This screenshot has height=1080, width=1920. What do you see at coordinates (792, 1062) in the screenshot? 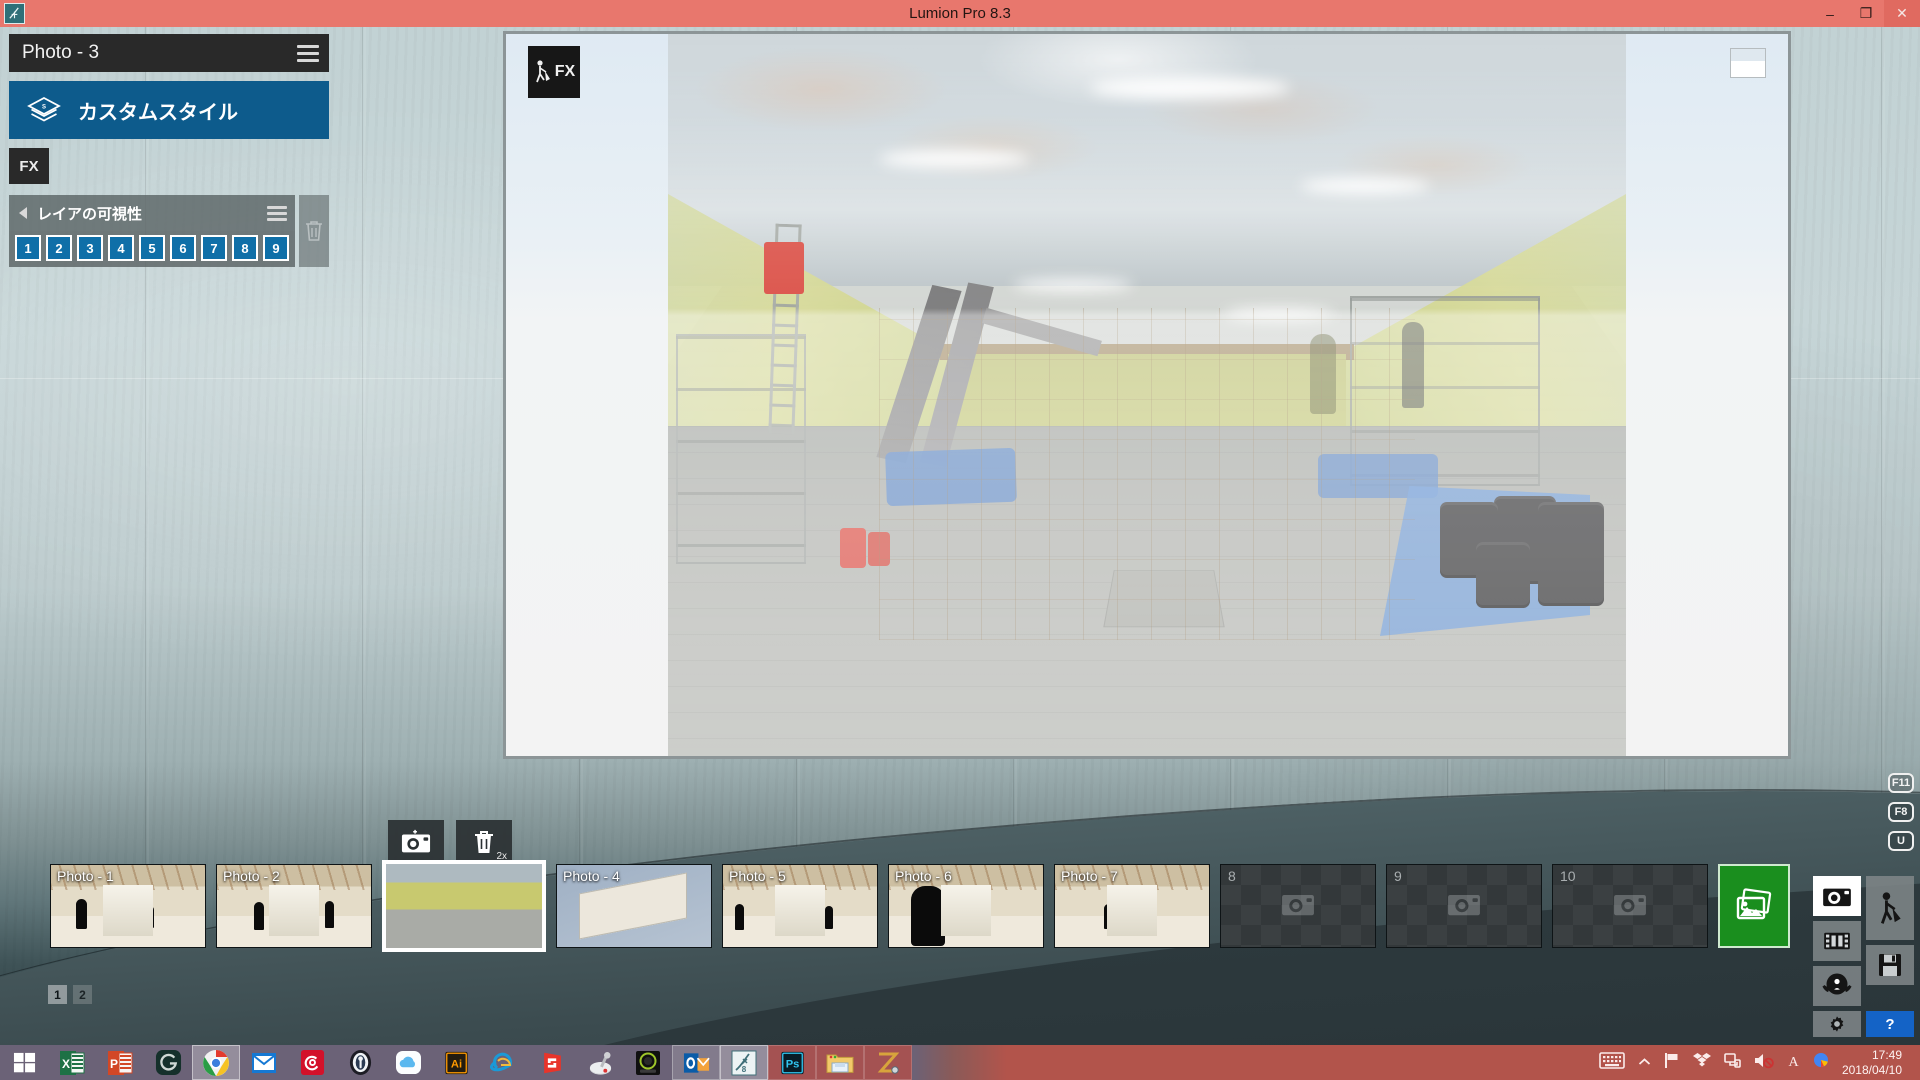
I see `taskbar-app-photoshop: Ps` at bounding box center [792, 1062].